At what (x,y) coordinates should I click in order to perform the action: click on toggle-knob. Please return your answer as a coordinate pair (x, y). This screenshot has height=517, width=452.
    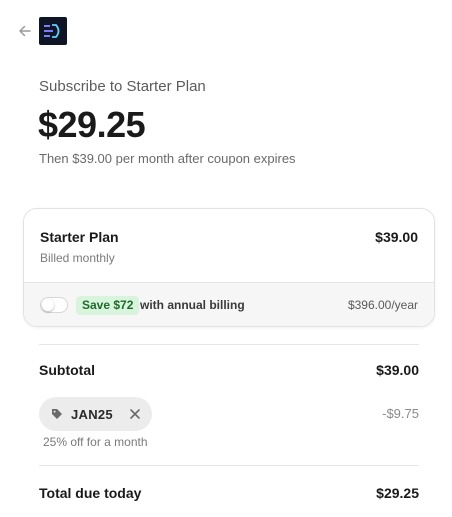
    Looking at the image, I should click on (48, 305).